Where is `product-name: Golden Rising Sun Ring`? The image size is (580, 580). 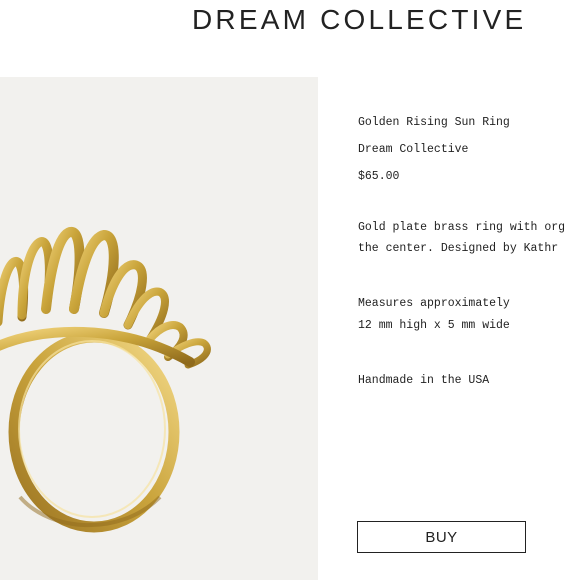
product-name: Golden Rising Sun Ring is located at coordinates (434, 122).